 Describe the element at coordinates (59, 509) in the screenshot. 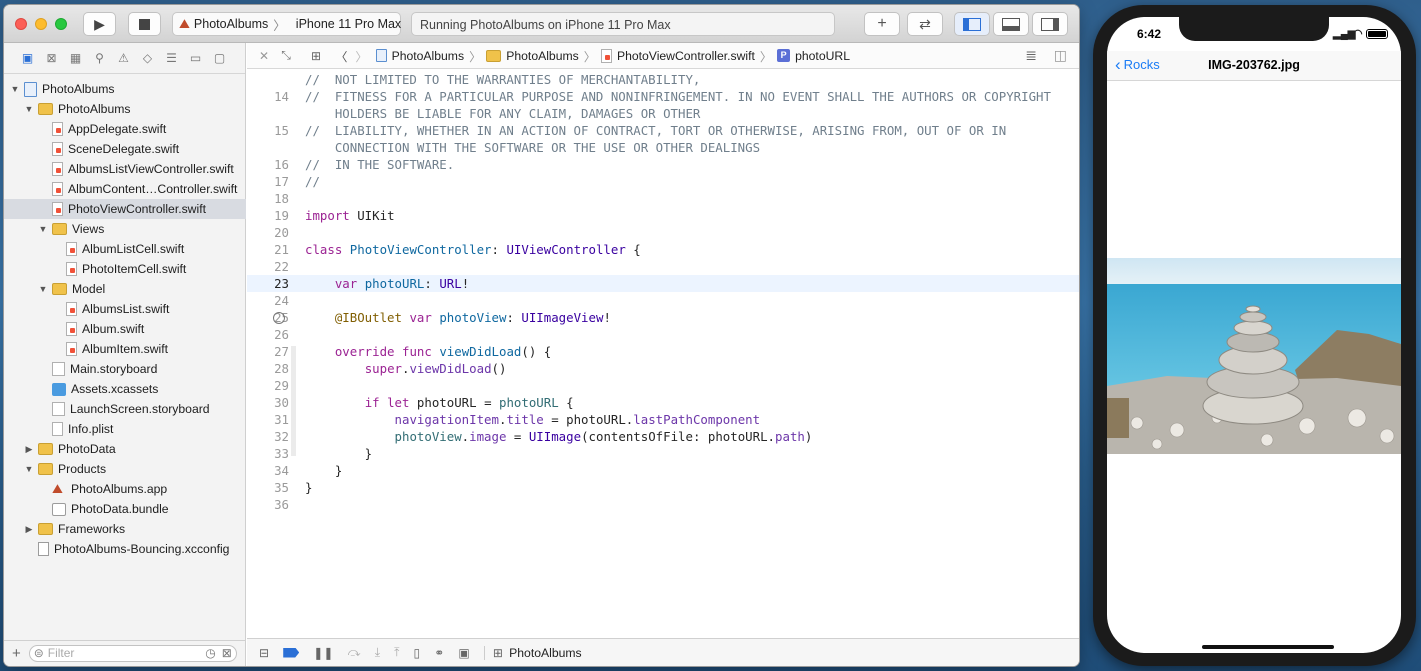

I see `bundle-icon` at that location.